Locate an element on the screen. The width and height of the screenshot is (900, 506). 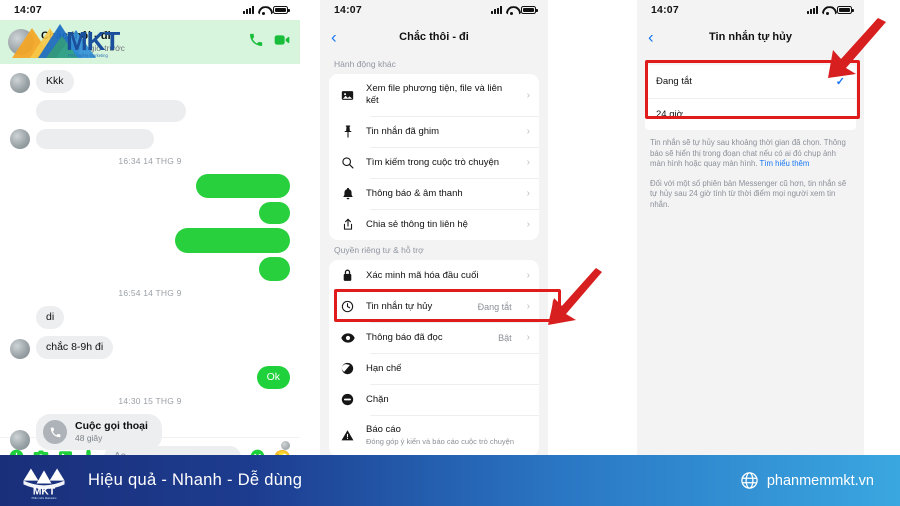
call-duration: 48 giây is located at coordinates (89, 438).